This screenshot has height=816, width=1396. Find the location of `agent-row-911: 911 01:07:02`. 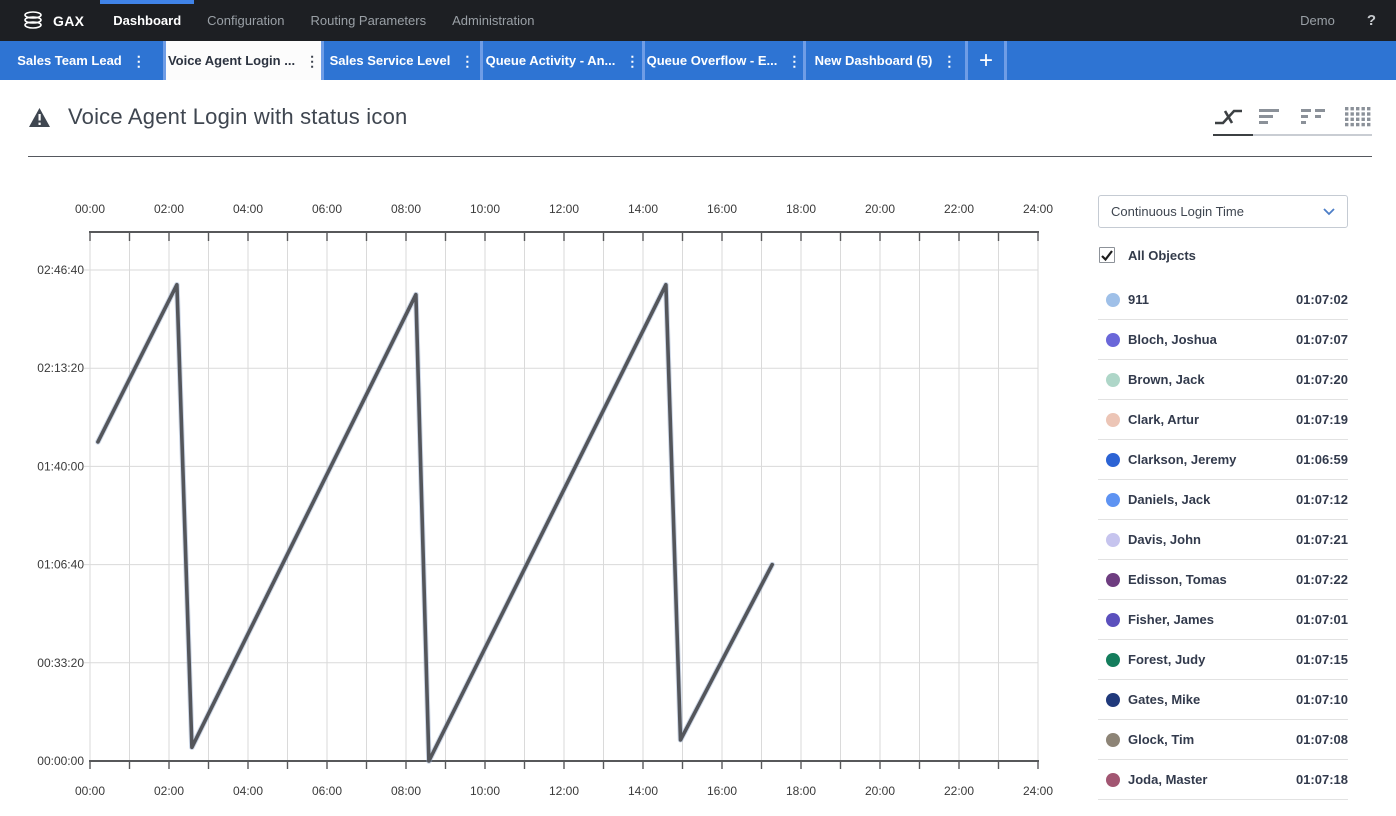

agent-row-911: 911 01:07:02 is located at coordinates (1223, 300).